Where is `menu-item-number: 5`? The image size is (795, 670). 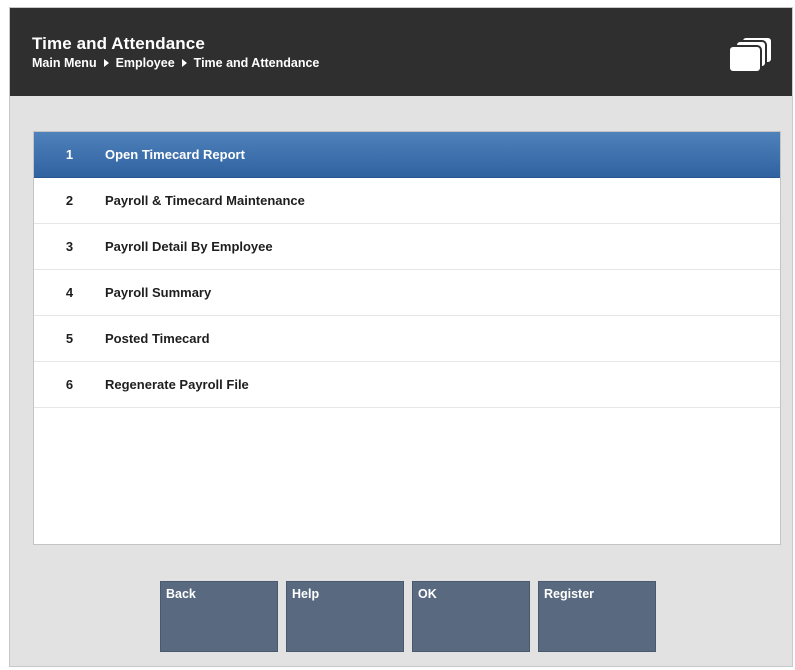 menu-item-number: 5 is located at coordinates (69, 338).